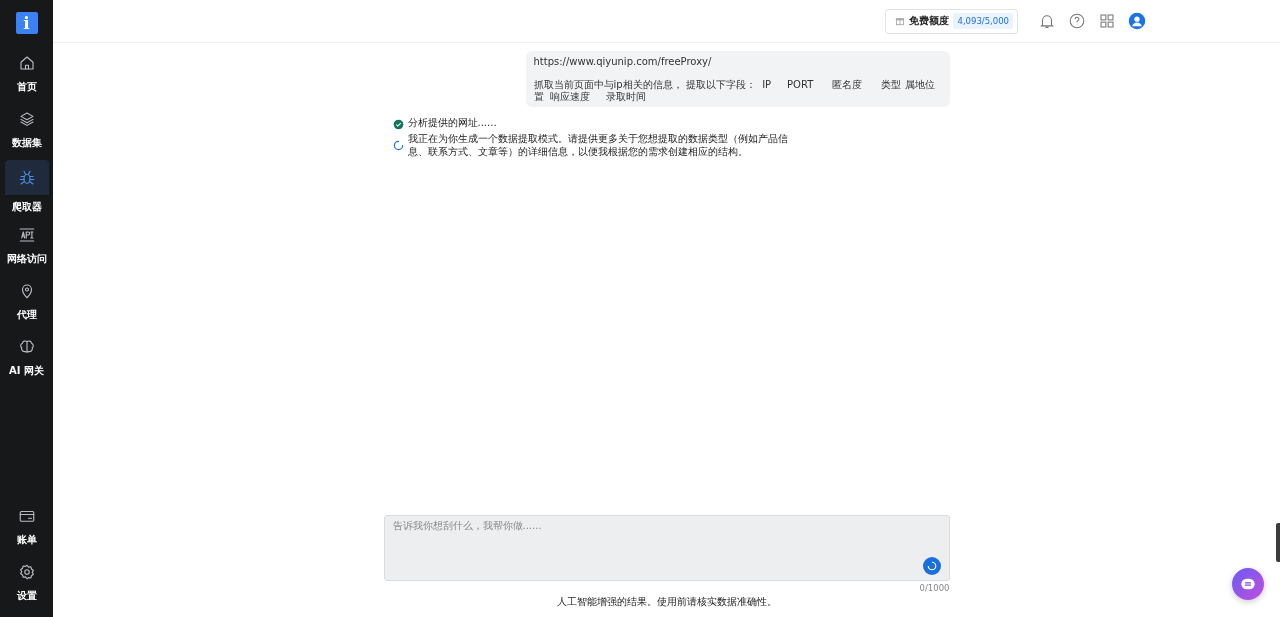 The width and height of the screenshot is (1280, 617). What do you see at coordinates (900, 21) in the screenshot?
I see `gift-icon` at bounding box center [900, 21].